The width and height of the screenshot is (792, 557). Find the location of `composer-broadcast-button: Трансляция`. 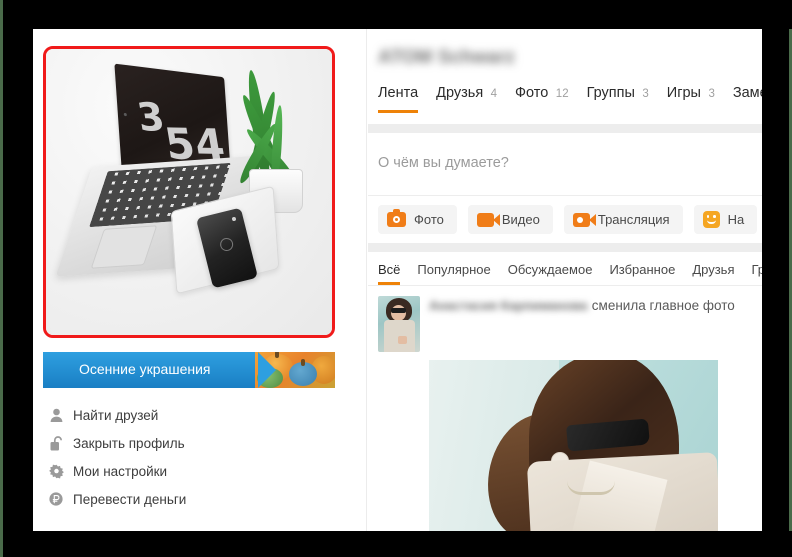

composer-broadcast-button: Трансляция is located at coordinates (623, 219).